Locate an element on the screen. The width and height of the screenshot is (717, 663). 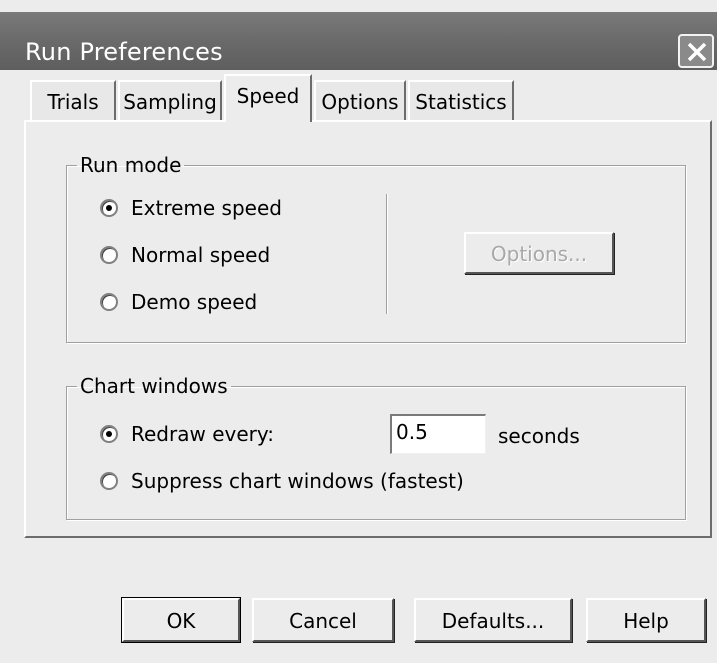
title-bar: Run Preferences is located at coordinates (358, 41).